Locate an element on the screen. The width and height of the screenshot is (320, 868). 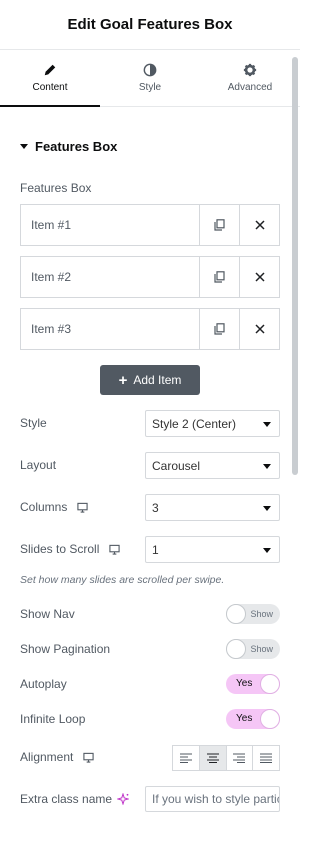
half-circle-icon is located at coordinates (150, 70).